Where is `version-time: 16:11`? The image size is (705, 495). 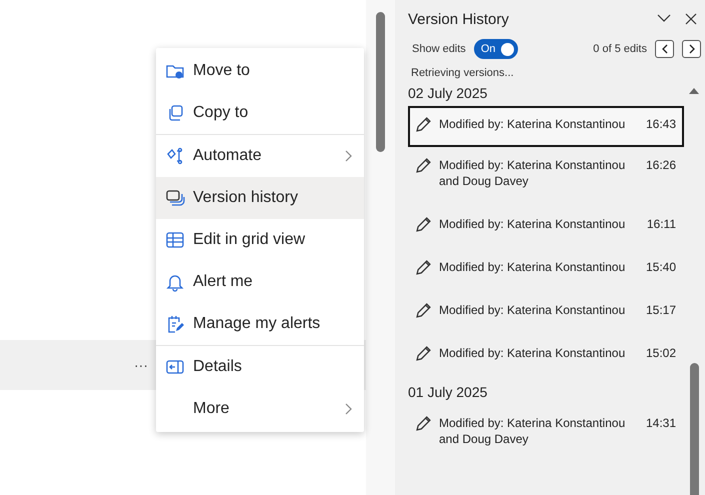
version-time: 16:11 is located at coordinates (661, 224).